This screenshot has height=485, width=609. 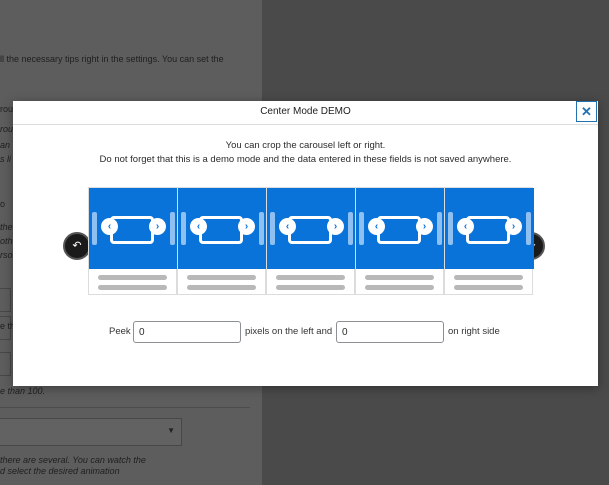 I want to click on chevron-down-icon: ▼, so click(x=171, y=430).